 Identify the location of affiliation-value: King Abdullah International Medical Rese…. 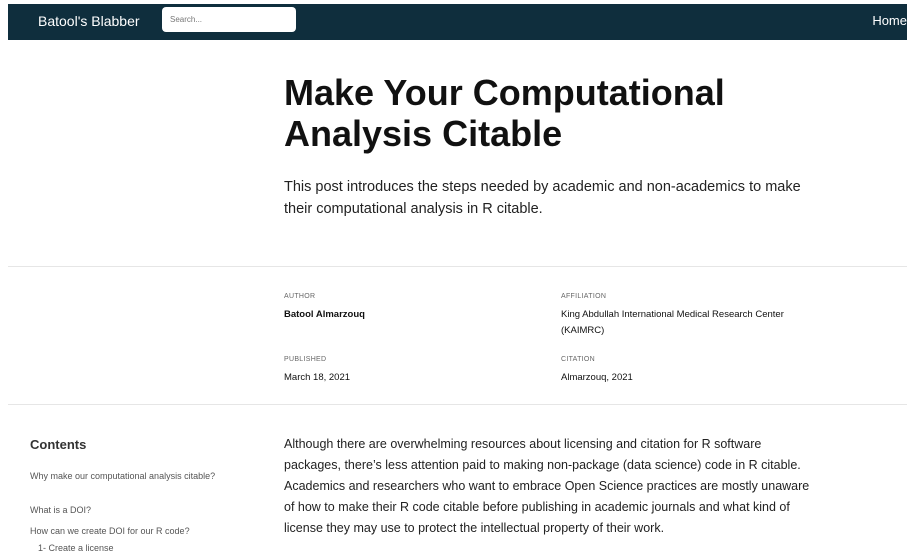
(686, 323).